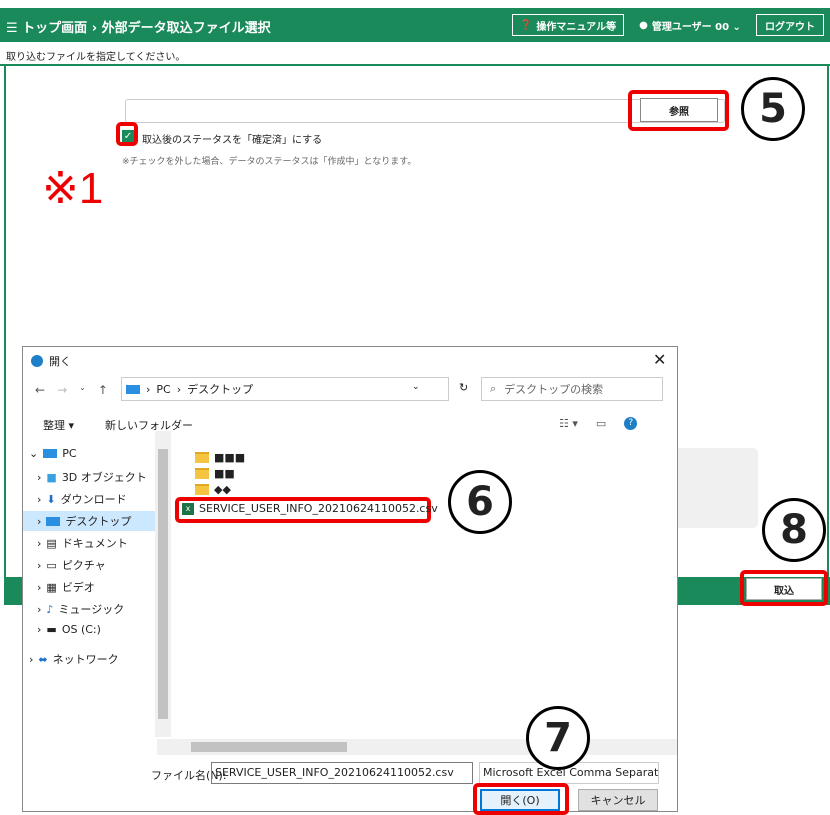  What do you see at coordinates (643, 25) in the screenshot?
I see `user-icon: ●` at bounding box center [643, 25].